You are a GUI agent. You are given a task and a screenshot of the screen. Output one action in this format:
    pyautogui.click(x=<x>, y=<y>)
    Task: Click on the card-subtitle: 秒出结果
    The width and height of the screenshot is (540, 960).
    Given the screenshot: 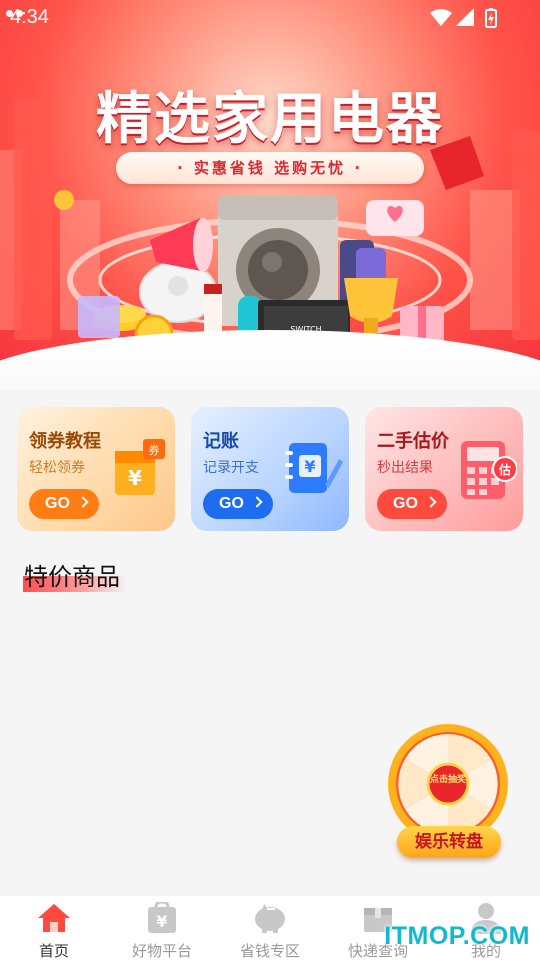 What is the action you would take?
    pyautogui.click(x=405, y=468)
    